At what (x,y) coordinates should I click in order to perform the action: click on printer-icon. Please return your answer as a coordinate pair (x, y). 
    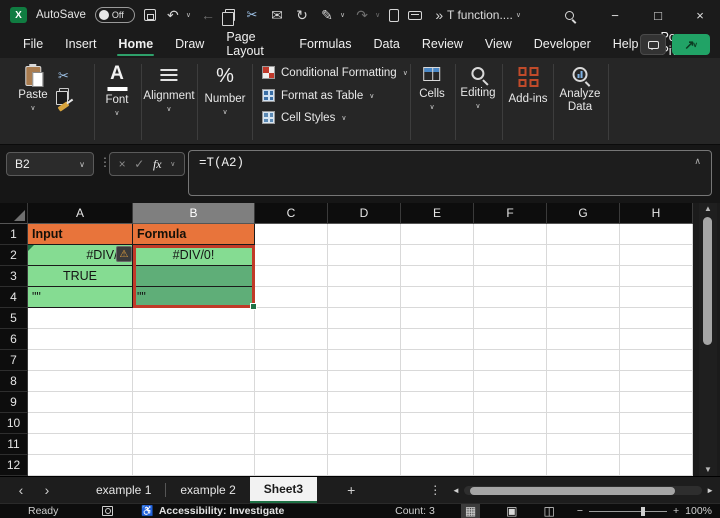
    Looking at the image, I should click on (415, 15).